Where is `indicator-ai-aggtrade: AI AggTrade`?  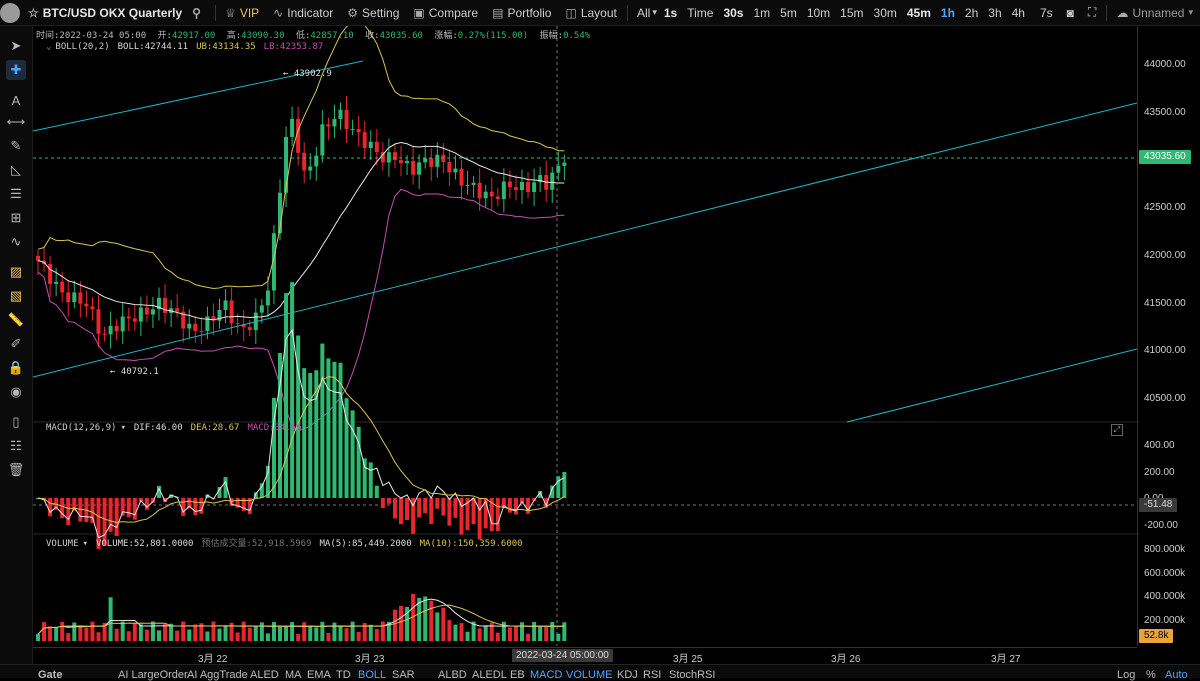 indicator-ai-aggtrade: AI AggTrade is located at coordinates (217, 675).